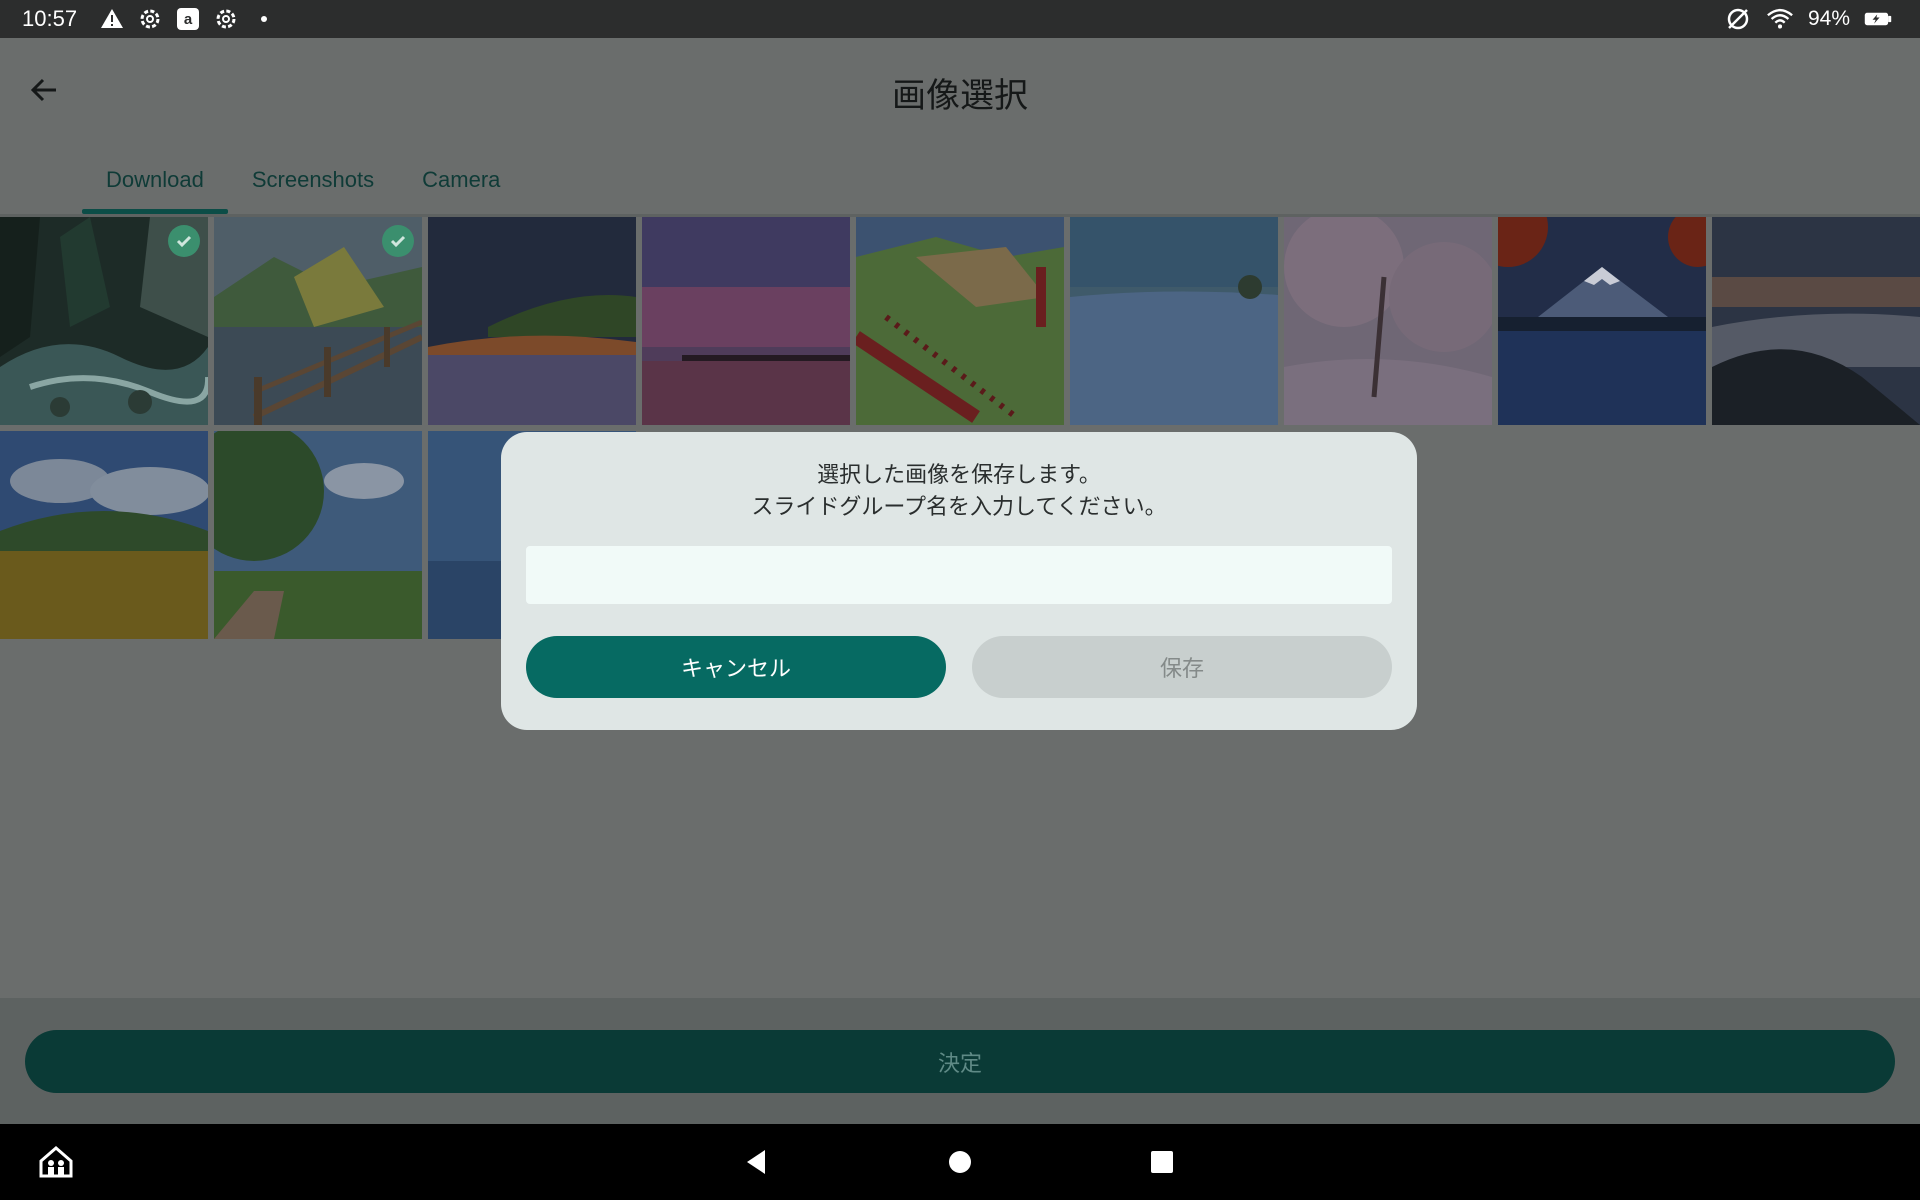 This screenshot has height=1200, width=1920. I want to click on notification-icons: a, so click(188, 19).